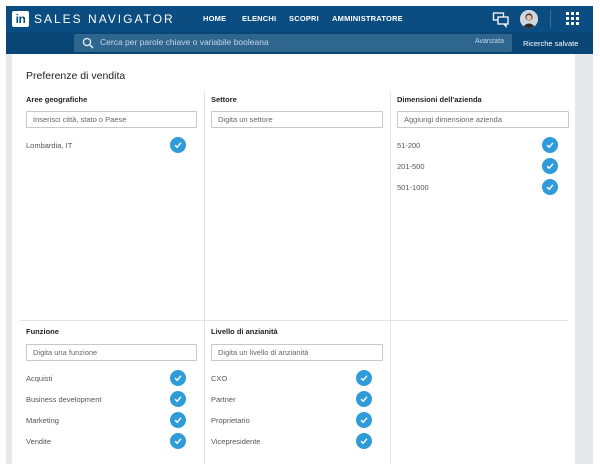 The height and width of the screenshot is (464, 600). Describe the element at coordinates (9, 259) in the screenshot. I see `left-gutter` at that location.